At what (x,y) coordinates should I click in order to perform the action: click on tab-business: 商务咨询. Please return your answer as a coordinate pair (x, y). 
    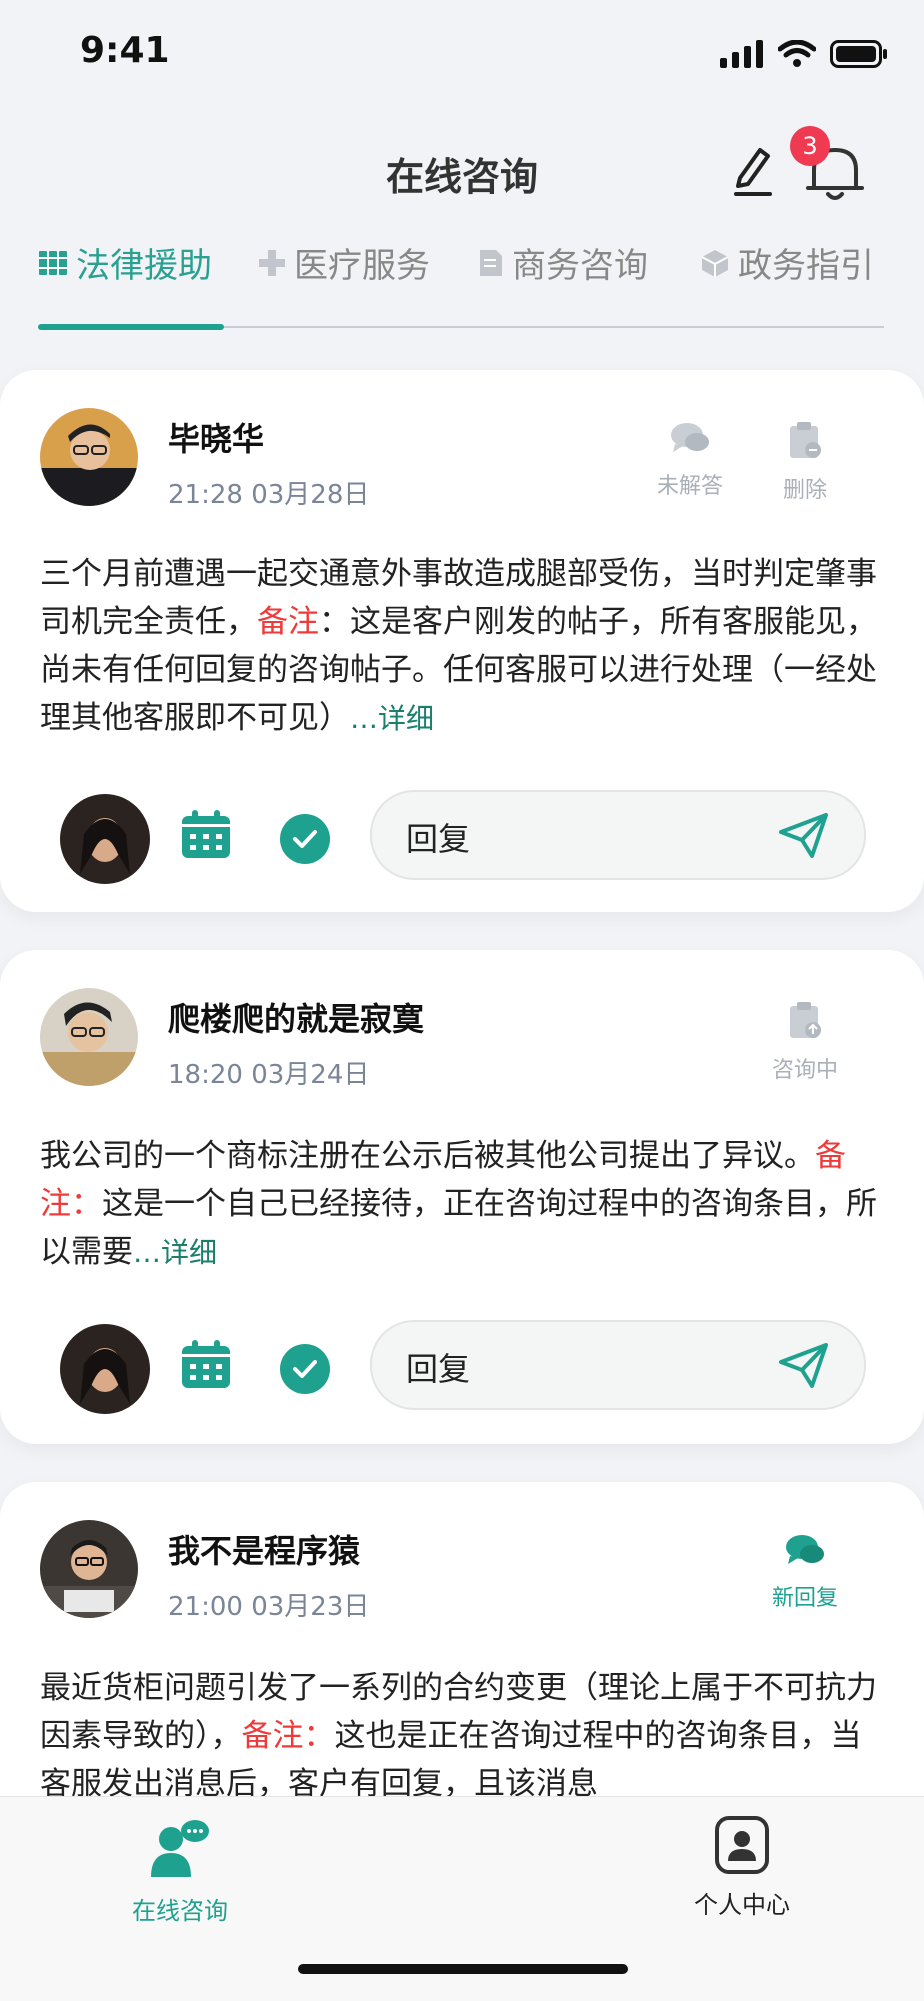
    Looking at the image, I should click on (563, 262).